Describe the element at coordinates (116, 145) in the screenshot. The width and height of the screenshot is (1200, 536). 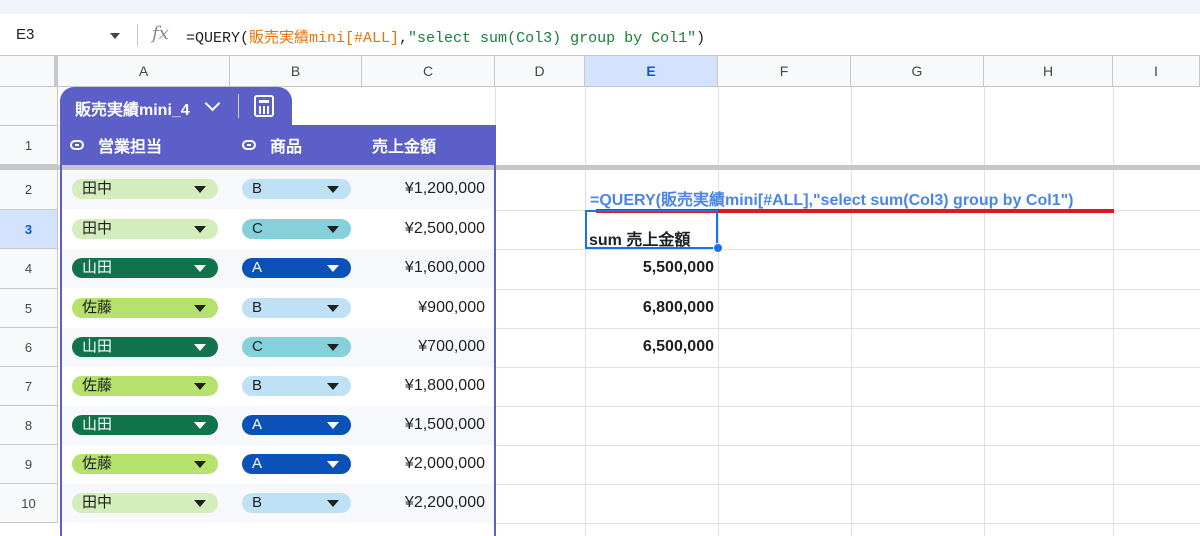
I see `column-header-person: 営業担当` at that location.